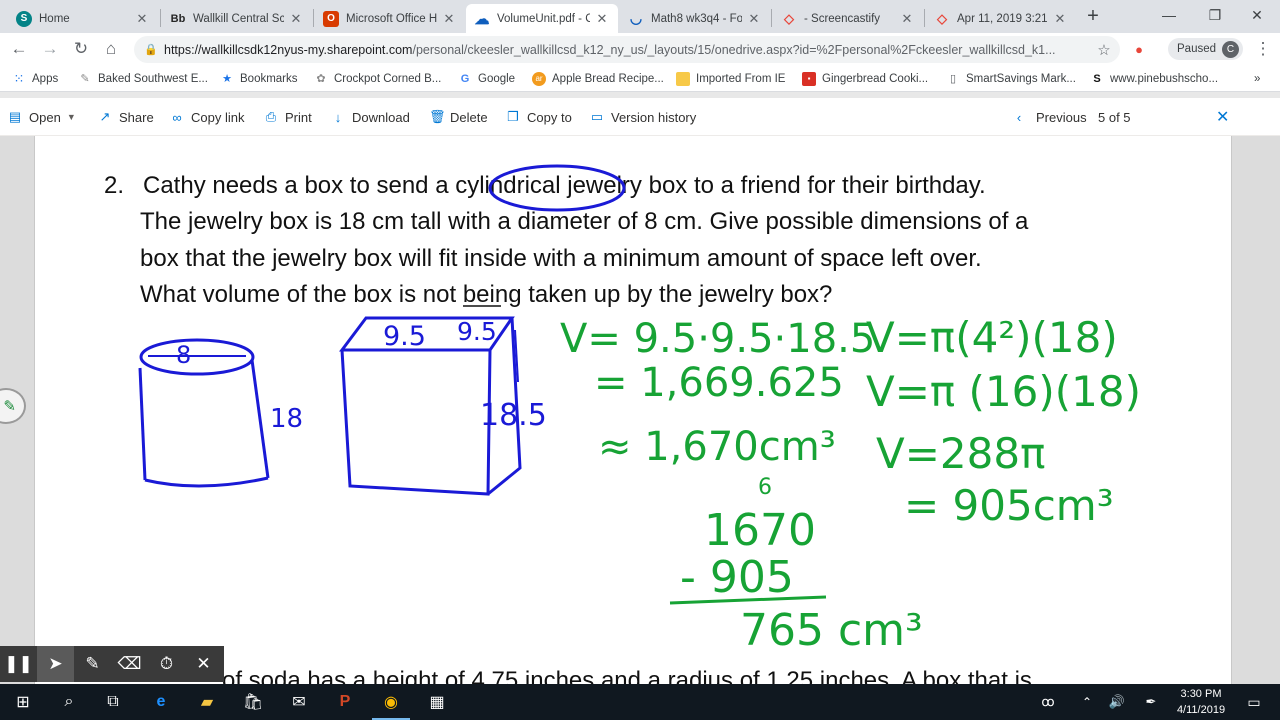 This screenshot has width=1280, height=720. Describe the element at coordinates (19, 49) in the screenshot. I see `back-button: ←` at that location.